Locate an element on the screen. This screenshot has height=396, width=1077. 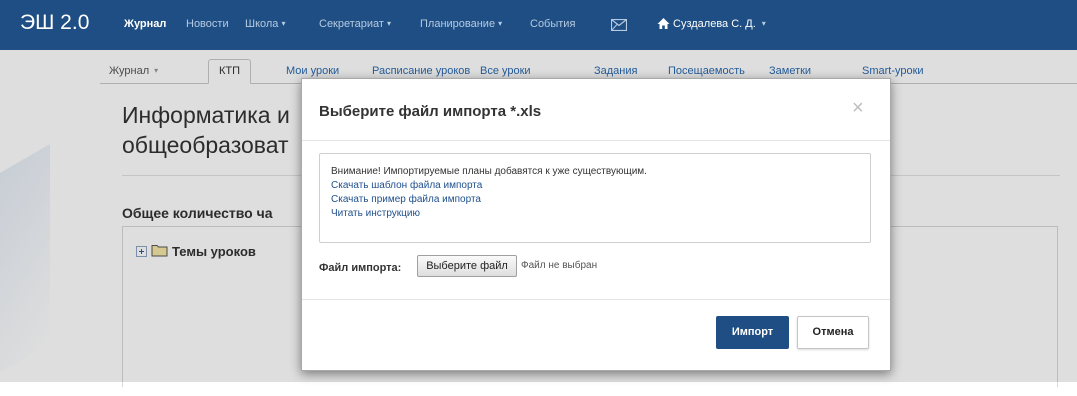
brand-logo: ЭШ 2.0 is located at coordinates (54, 23).